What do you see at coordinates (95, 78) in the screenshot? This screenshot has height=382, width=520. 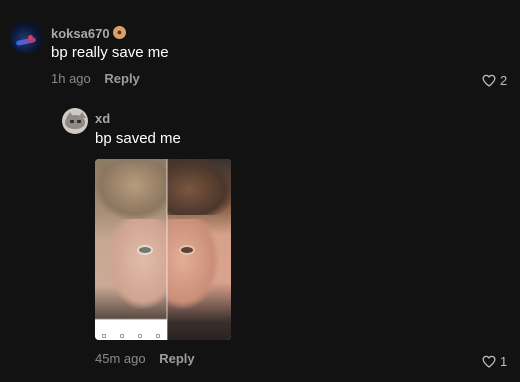 I see `comment-meta: 1h ago Reply` at bounding box center [95, 78].